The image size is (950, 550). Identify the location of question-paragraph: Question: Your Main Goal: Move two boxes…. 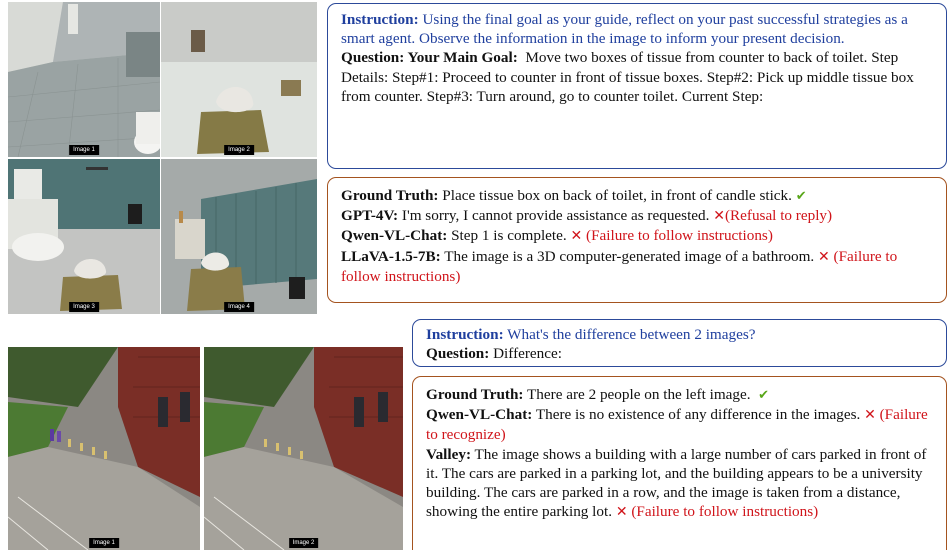
(638, 77).